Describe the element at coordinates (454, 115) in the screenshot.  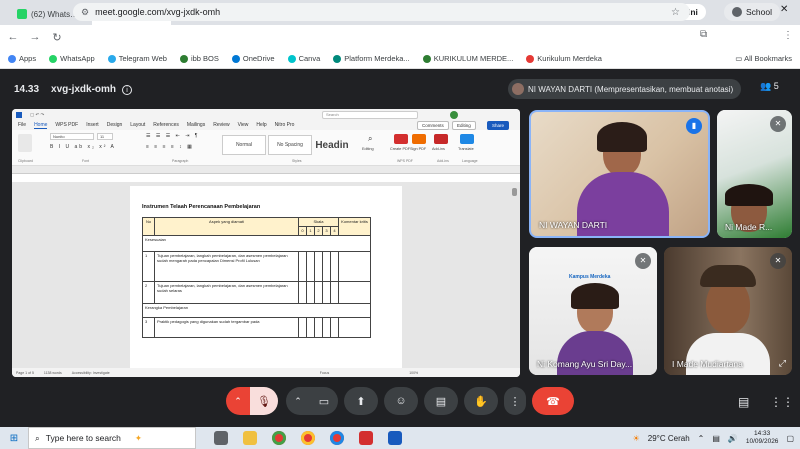
I see `word-user-avatar` at that location.